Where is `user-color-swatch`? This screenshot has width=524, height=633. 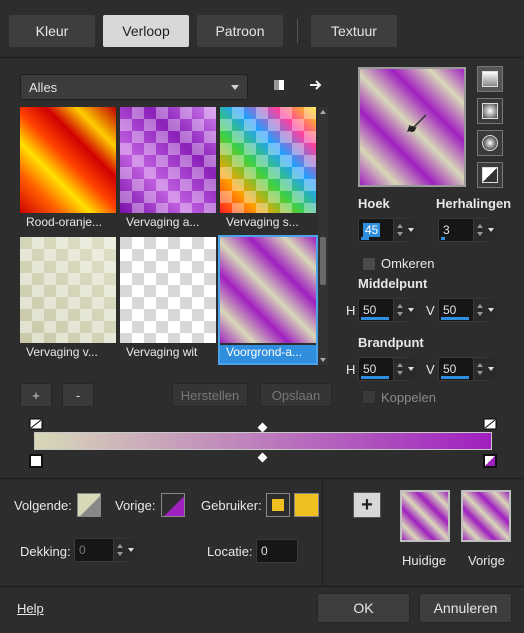
user-color-swatch is located at coordinates (306, 505).